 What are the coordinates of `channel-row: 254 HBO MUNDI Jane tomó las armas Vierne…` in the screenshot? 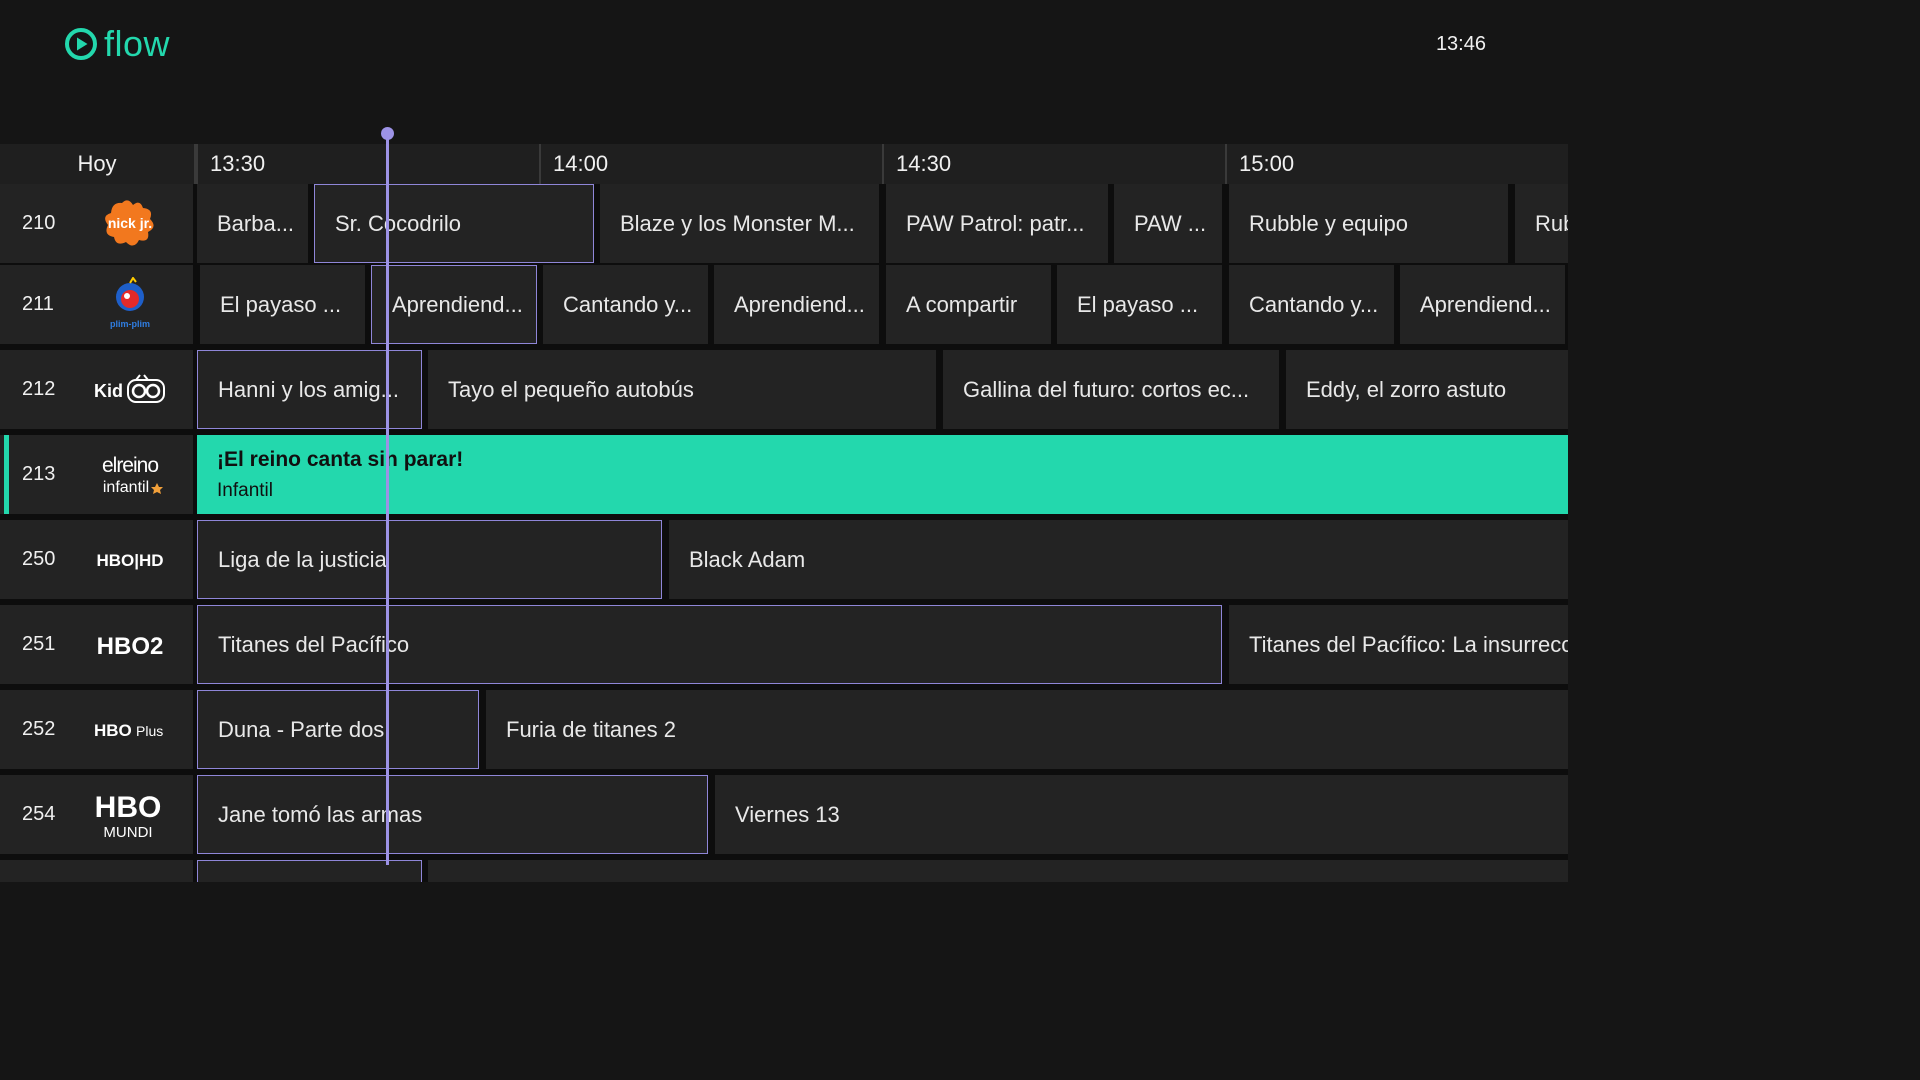 It's located at (784, 814).